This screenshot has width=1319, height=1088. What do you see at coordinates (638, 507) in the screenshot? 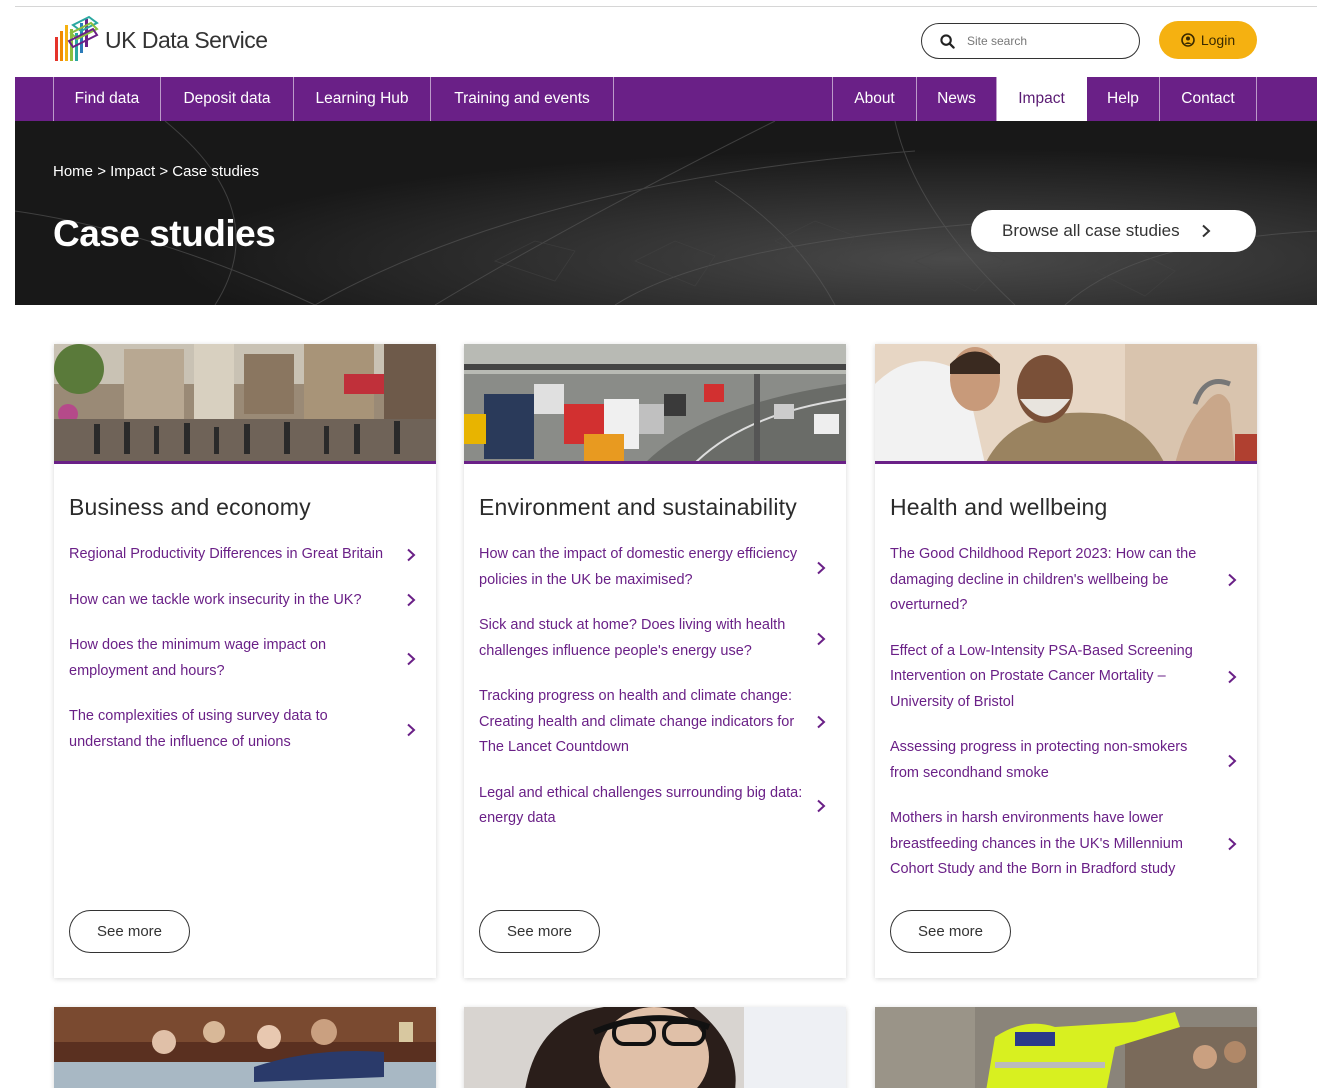
I see `card-title: Environment and sustainability` at bounding box center [638, 507].